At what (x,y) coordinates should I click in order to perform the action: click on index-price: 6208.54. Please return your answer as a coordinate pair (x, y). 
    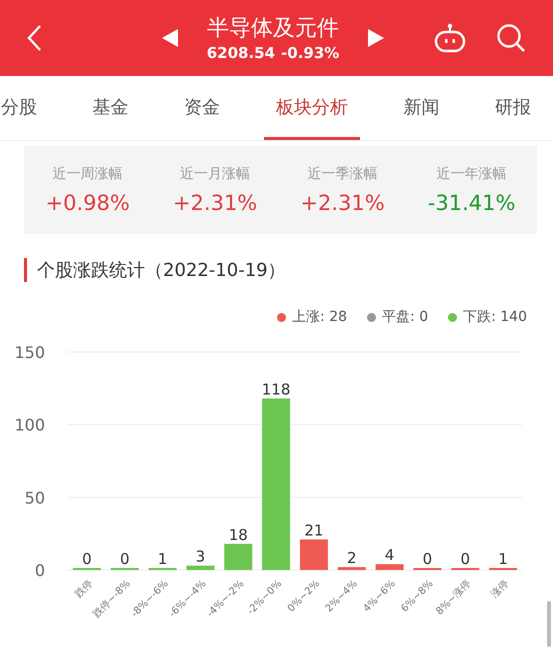
    Looking at the image, I should click on (241, 53).